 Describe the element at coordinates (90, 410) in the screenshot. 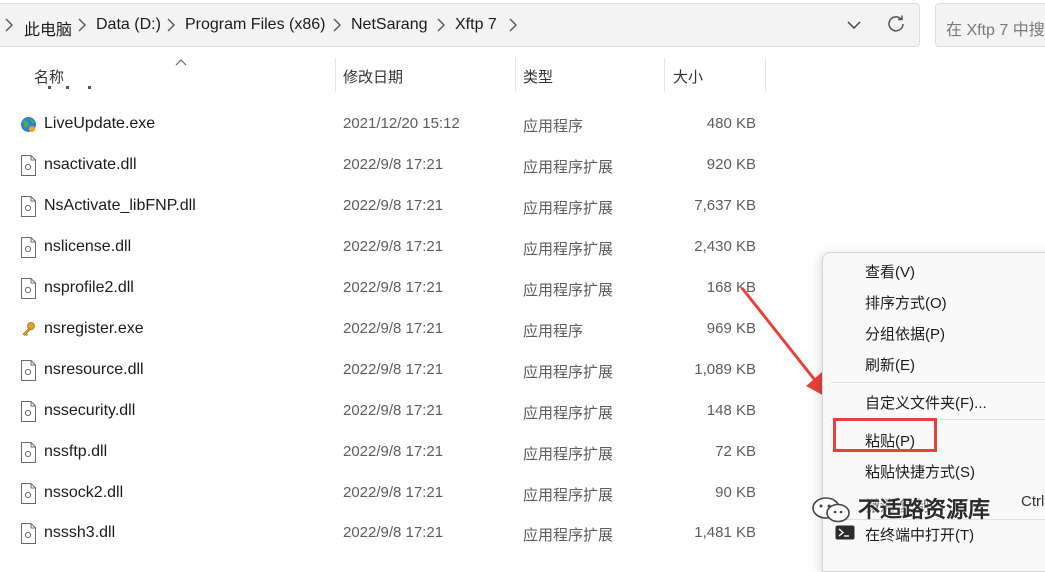

I see `file-name: nssecurity.dll` at that location.